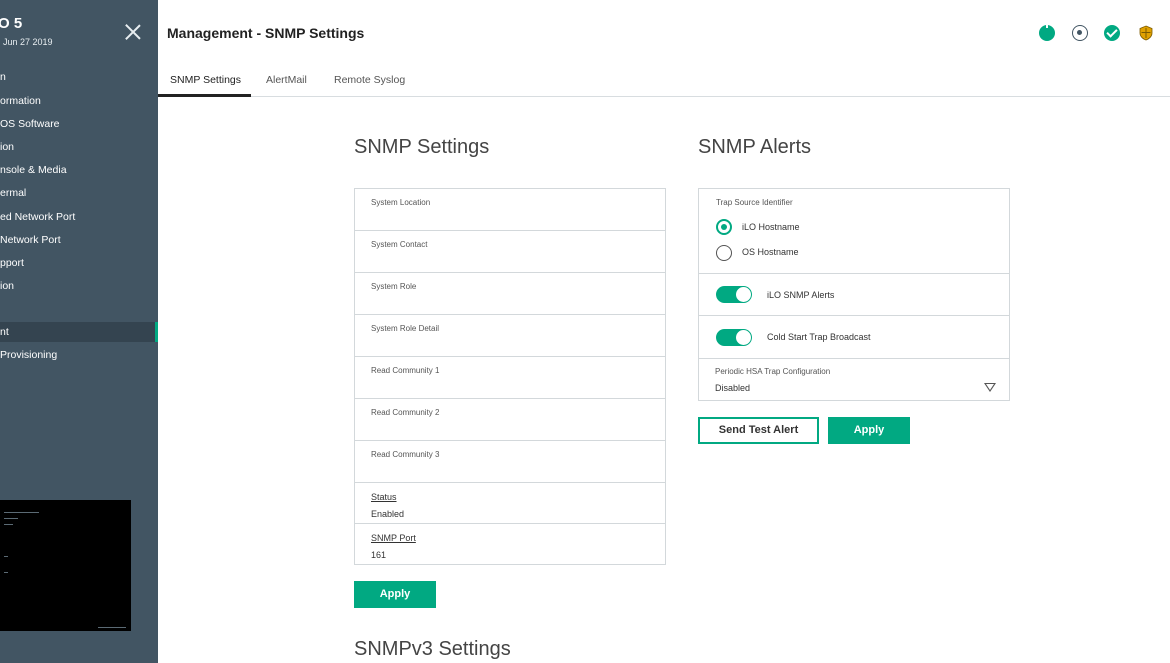 The height and width of the screenshot is (663, 1170). What do you see at coordinates (990, 387) in the screenshot?
I see `chevron-down-icon` at bounding box center [990, 387].